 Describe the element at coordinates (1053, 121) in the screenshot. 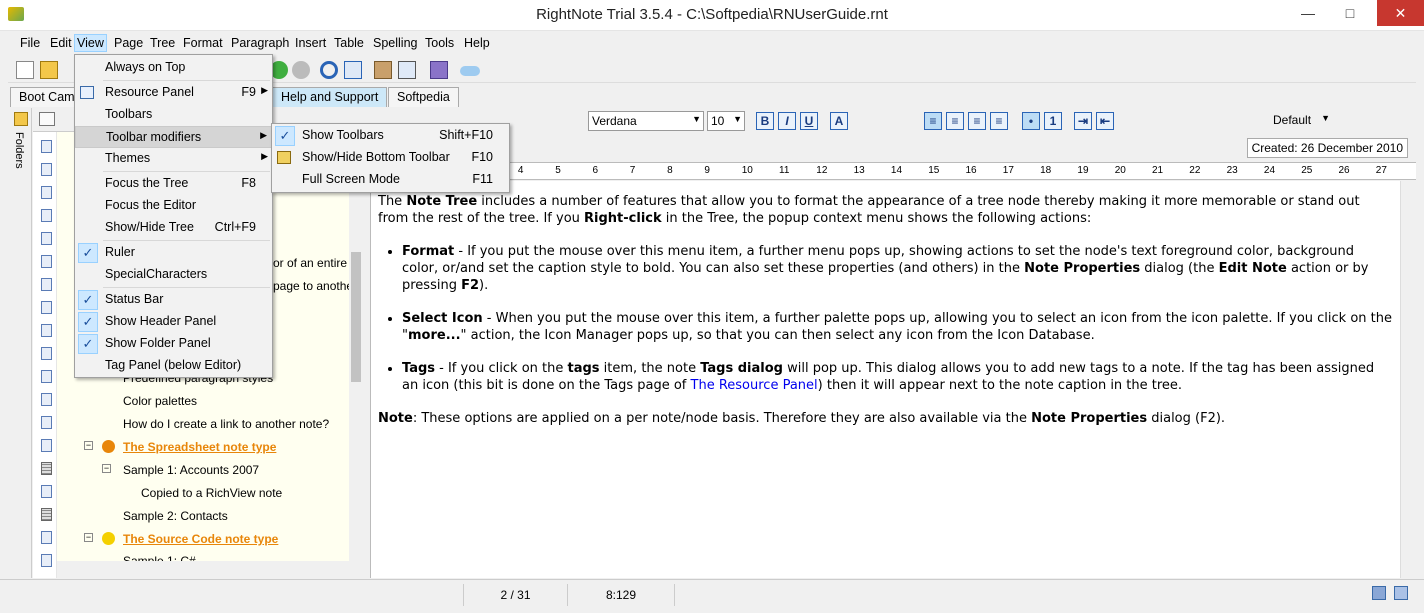

I see `numbering-button: 1` at that location.